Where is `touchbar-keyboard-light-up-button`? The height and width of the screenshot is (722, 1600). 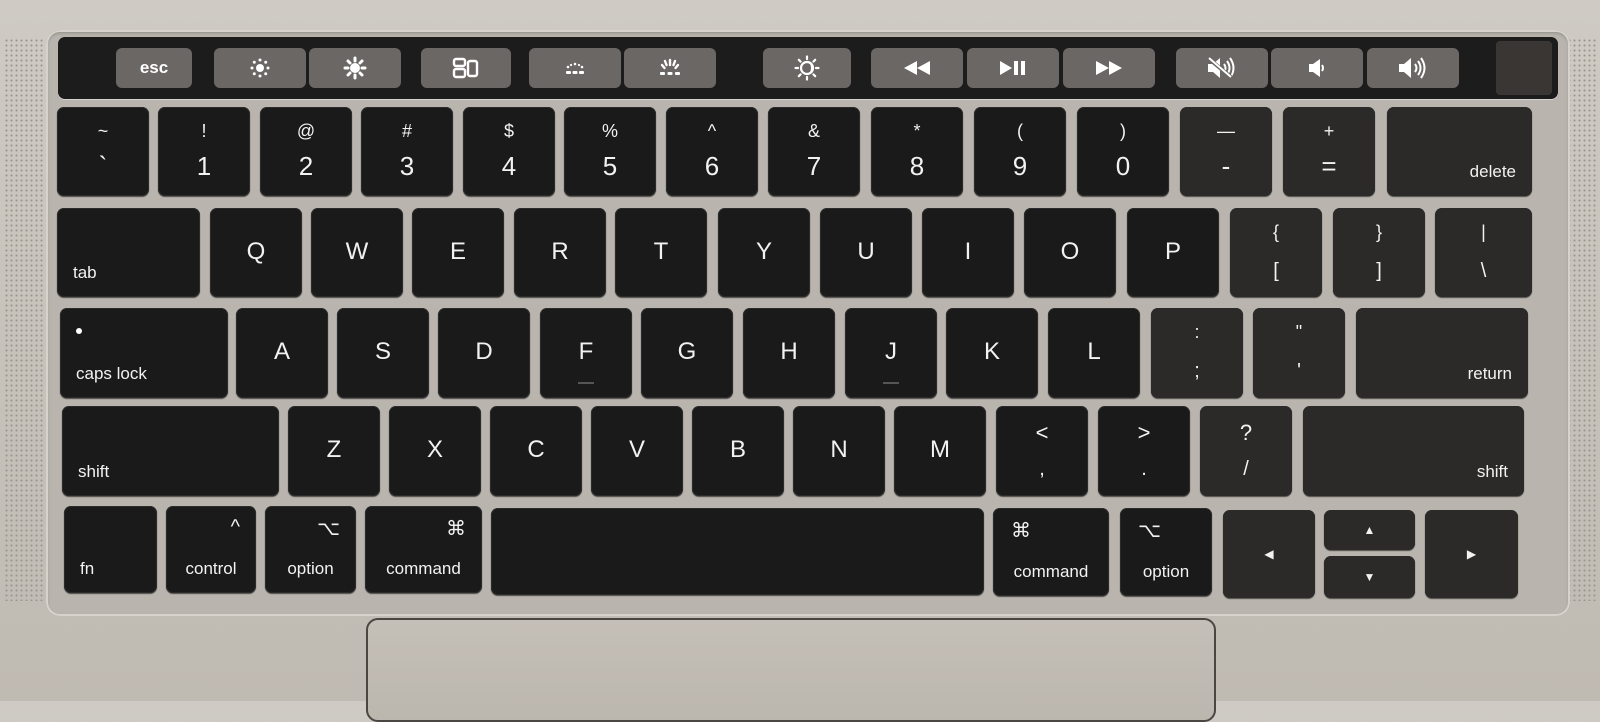
touchbar-keyboard-light-up-button is located at coordinates (670, 68).